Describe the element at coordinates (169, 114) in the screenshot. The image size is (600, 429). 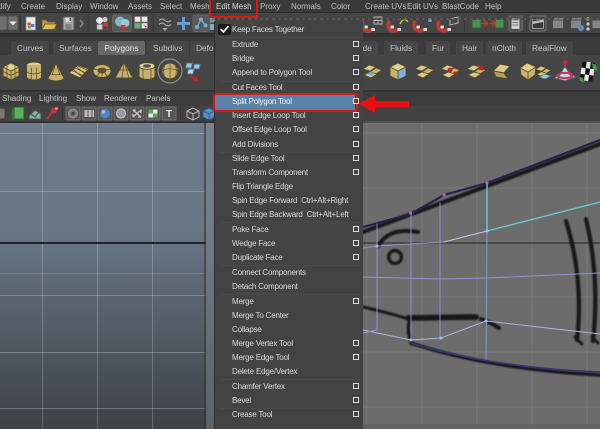
I see `svg-text: T` at that location.